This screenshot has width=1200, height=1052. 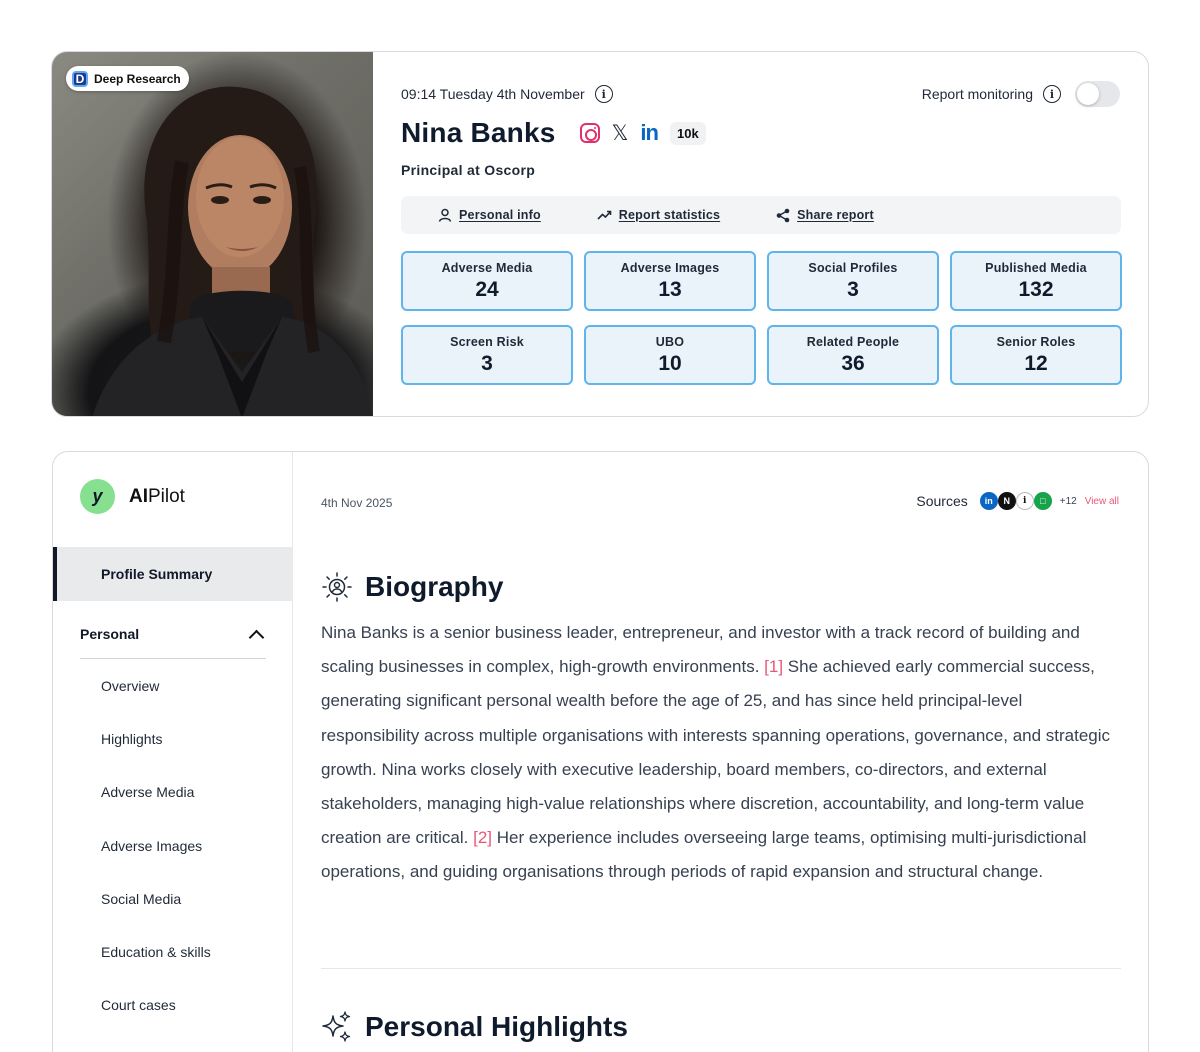 What do you see at coordinates (669, 215) in the screenshot?
I see `report-statistics-label: Report statistics` at bounding box center [669, 215].